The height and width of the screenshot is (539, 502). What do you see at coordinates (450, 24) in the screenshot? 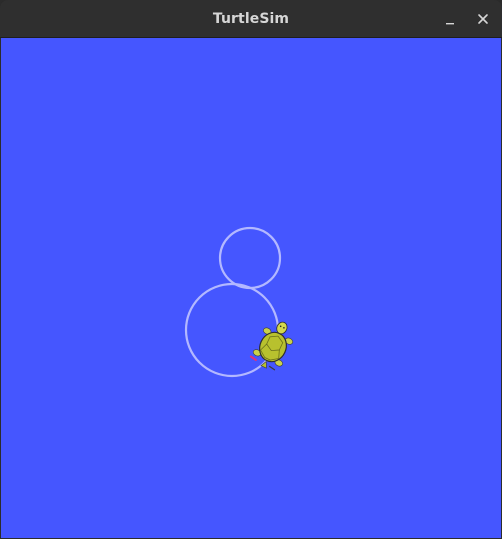
I see `minimize-icon` at bounding box center [450, 24].